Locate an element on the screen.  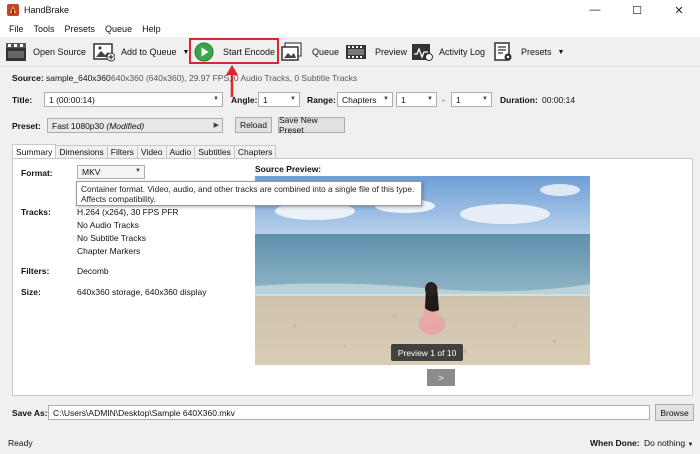
angle-select: 1 ▼ is located at coordinates (279, 99).